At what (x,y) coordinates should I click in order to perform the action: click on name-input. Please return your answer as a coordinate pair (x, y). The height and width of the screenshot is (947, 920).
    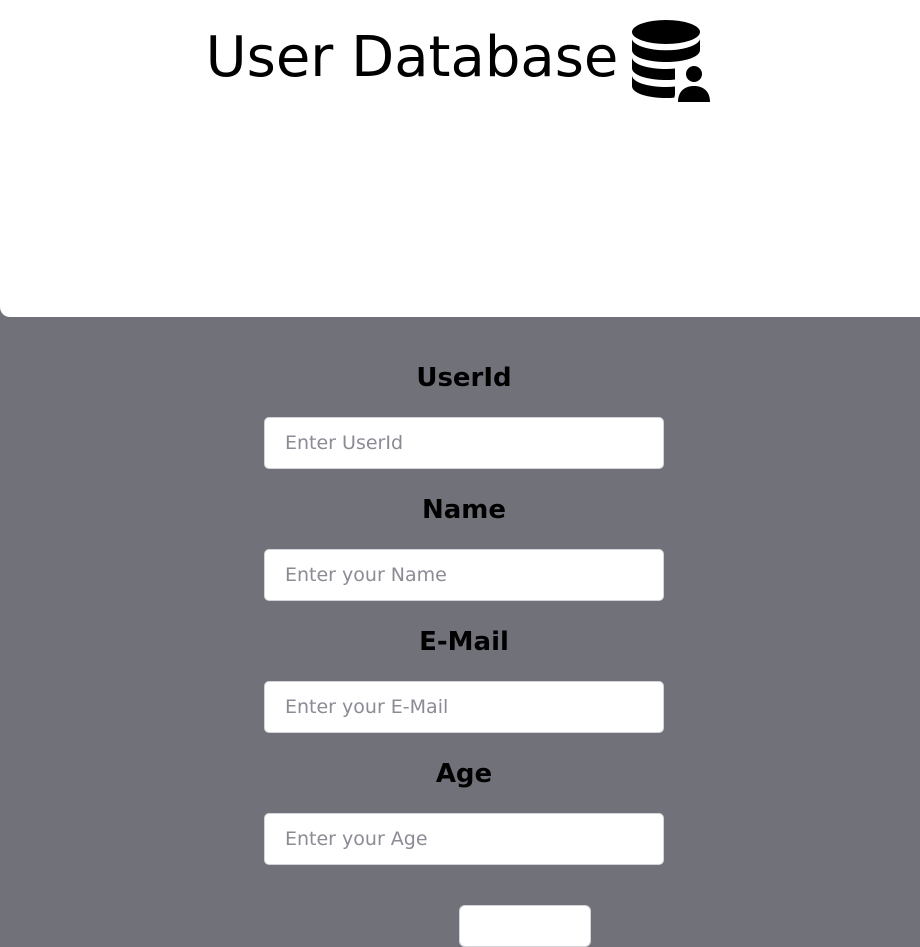
    Looking at the image, I should click on (464, 575).